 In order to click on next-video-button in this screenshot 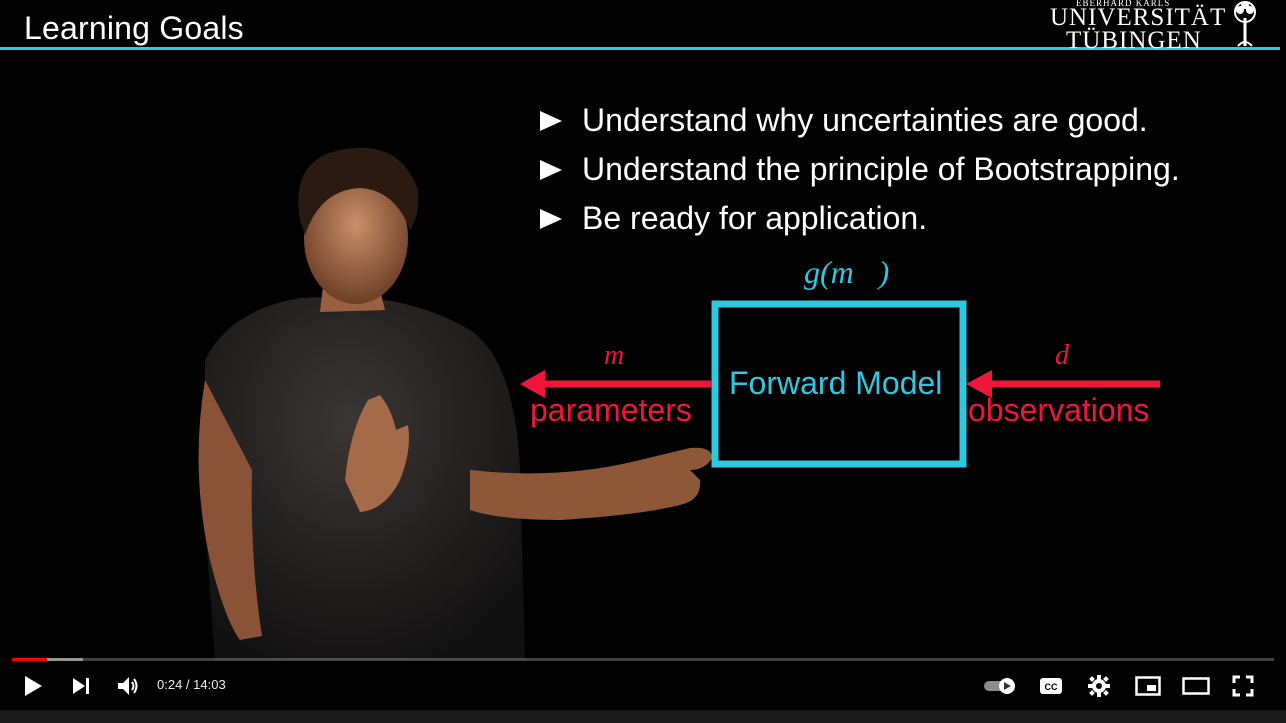, I will do `click(81, 686)`.